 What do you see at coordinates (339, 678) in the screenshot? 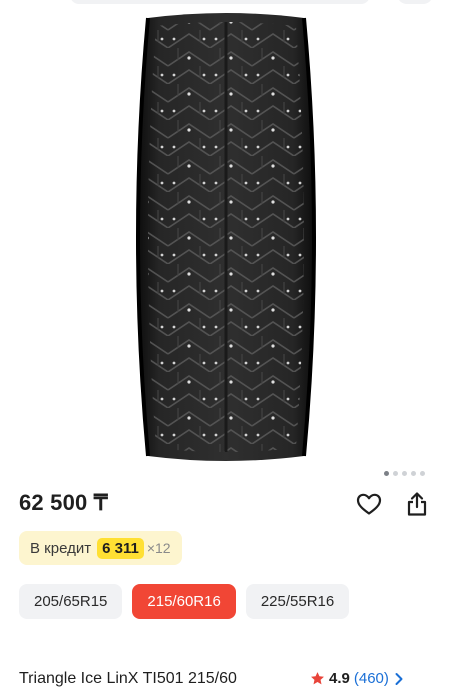
I see `rating-value: 4.9` at bounding box center [339, 678].